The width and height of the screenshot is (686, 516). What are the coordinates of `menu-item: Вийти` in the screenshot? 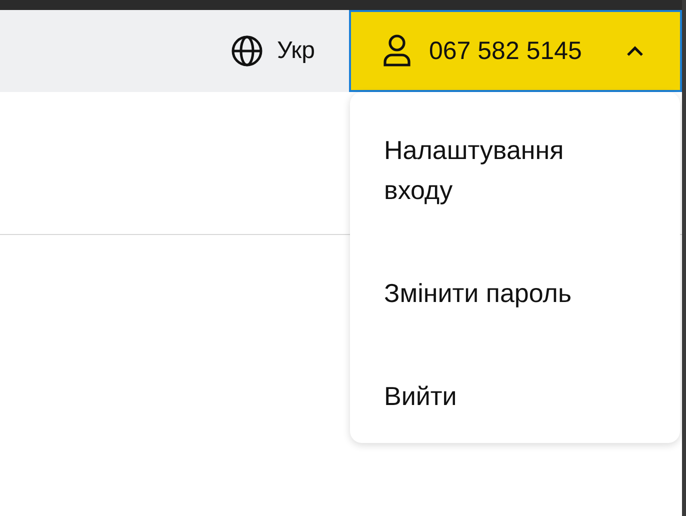 It's located at (515, 396).